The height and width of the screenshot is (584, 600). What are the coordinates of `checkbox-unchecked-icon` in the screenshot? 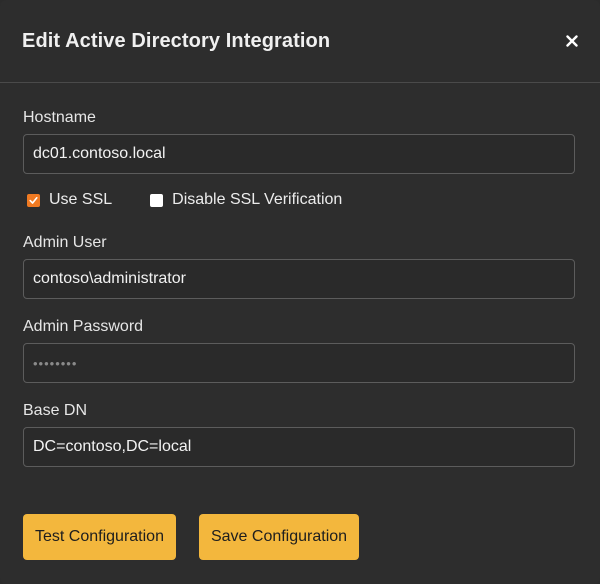 It's located at (157, 200).